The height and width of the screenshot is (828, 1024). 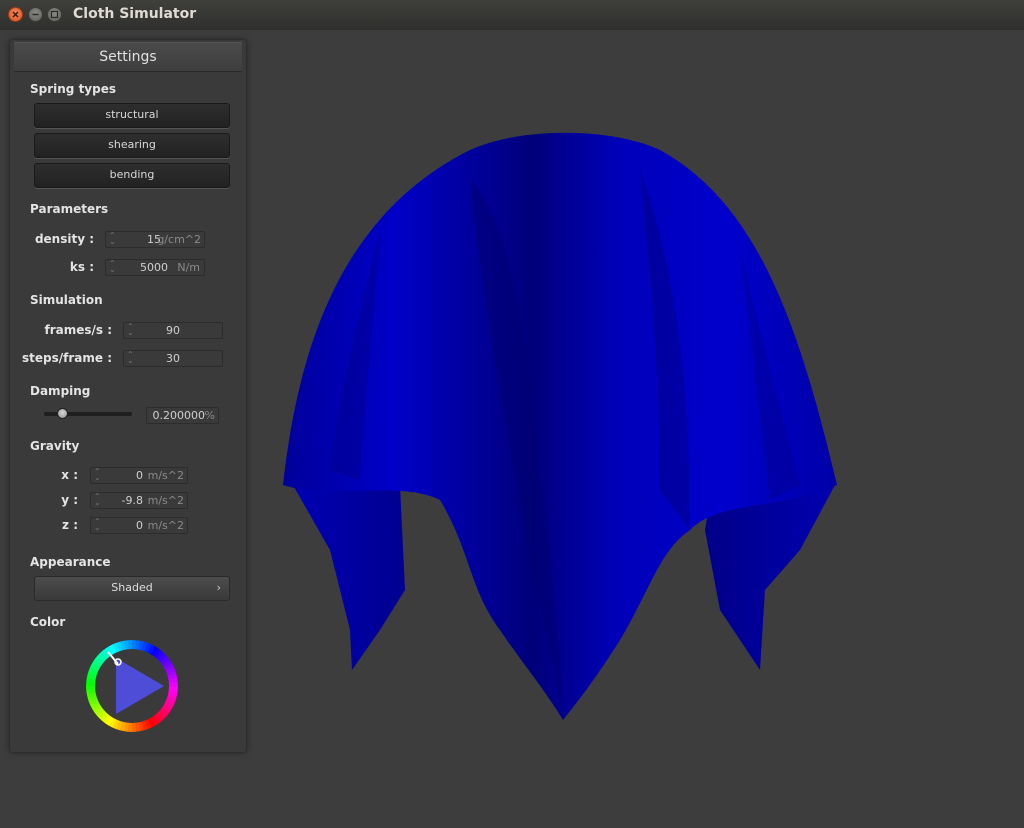 I want to click on fps-field: ⌃ ⌄ 90, so click(x=173, y=330).